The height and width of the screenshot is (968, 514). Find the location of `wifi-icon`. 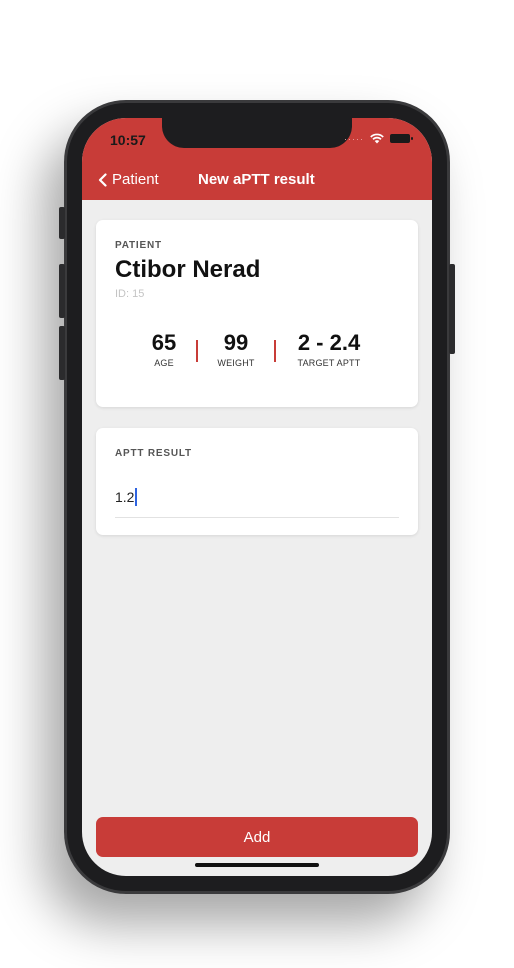

wifi-icon is located at coordinates (377, 138).